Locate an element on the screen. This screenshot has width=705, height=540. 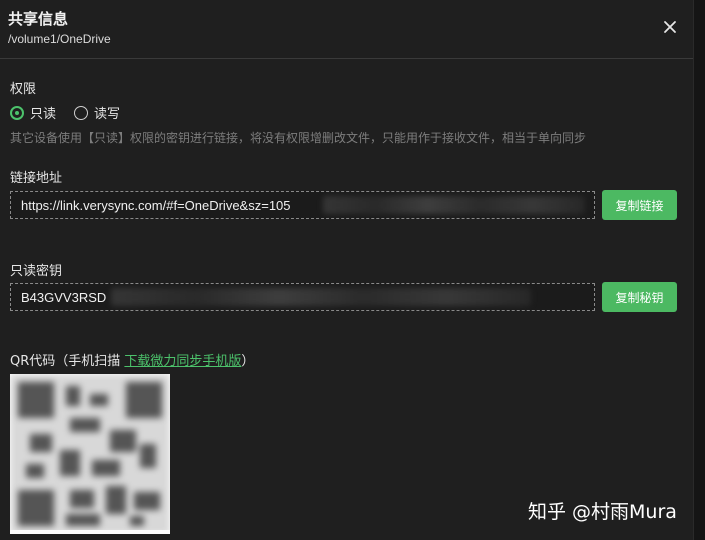
radio-readwrite: 读写 is located at coordinates (97, 112).